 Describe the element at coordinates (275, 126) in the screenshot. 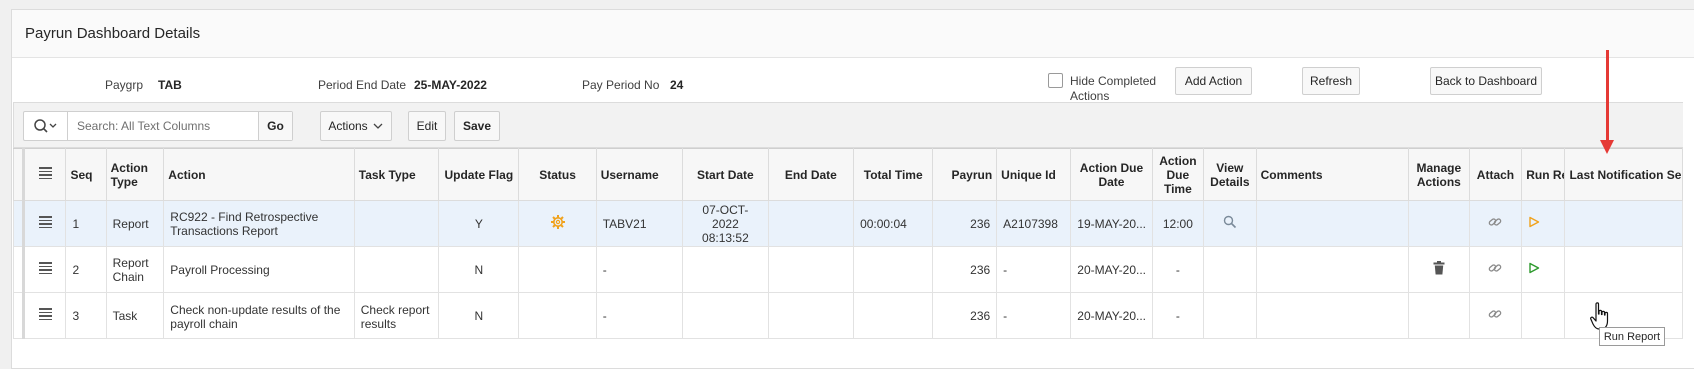

I see `go-button: Go` at that location.